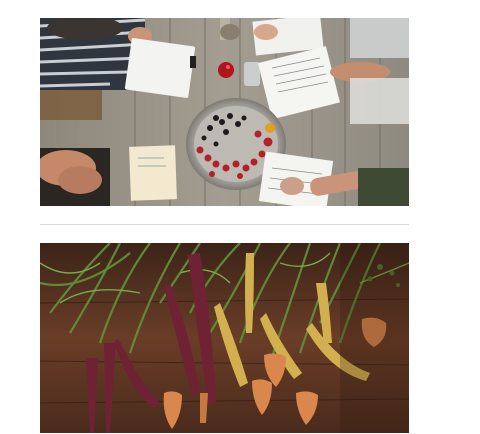 The image size is (480, 434). Describe the element at coordinates (224, 224) in the screenshot. I see `section-divider` at that location.